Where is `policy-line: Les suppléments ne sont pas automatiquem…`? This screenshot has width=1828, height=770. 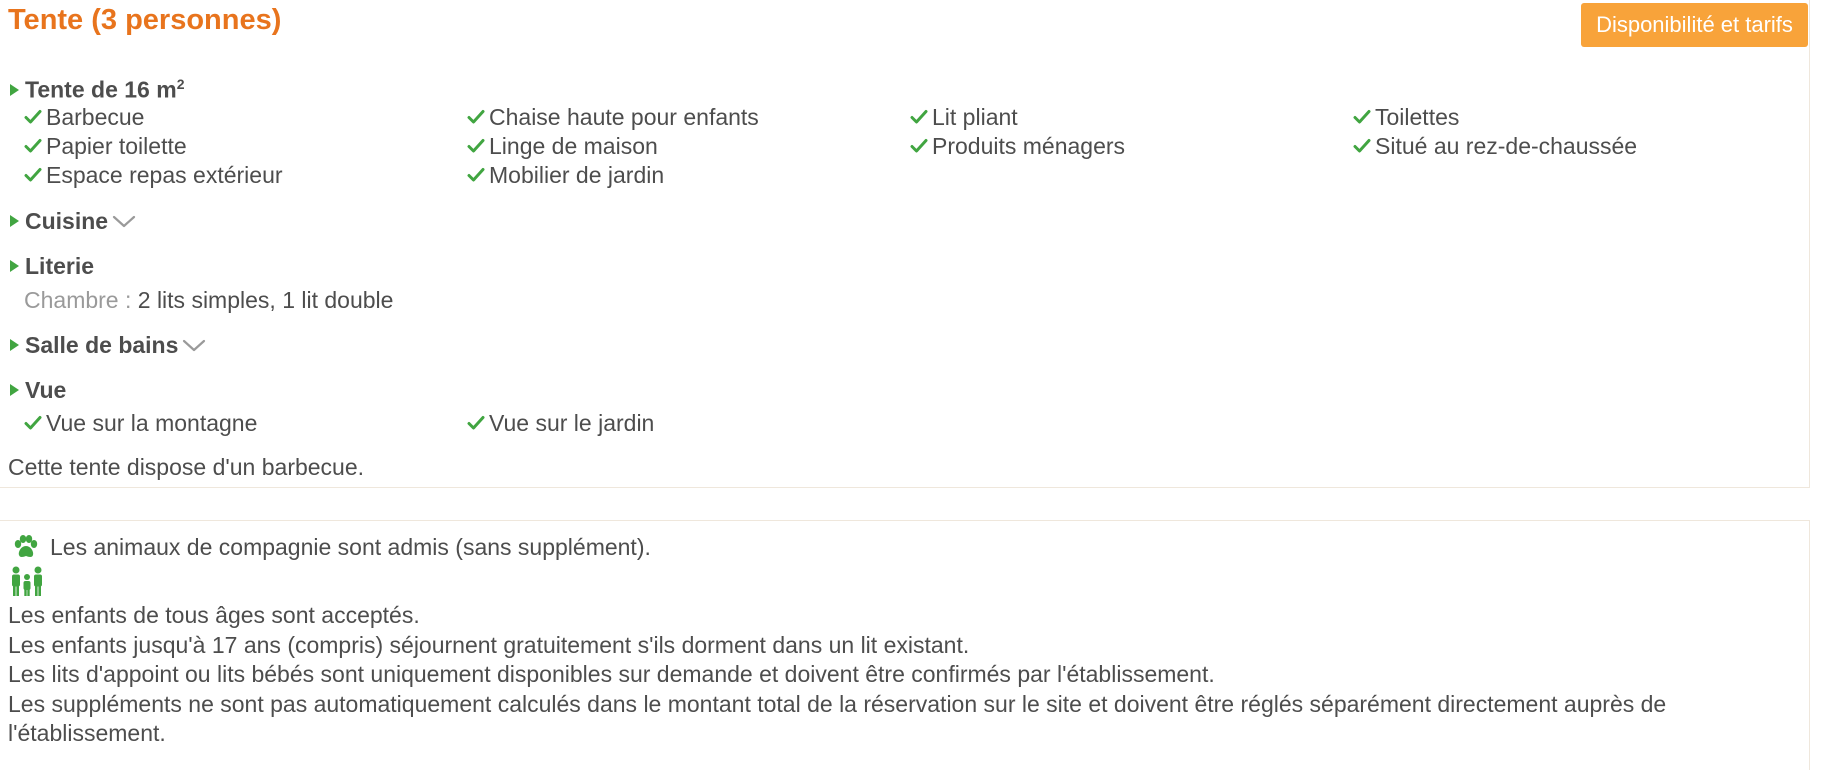
policy-line: Les suppléments ne sont pas automatiquem… is located at coordinates (837, 718).